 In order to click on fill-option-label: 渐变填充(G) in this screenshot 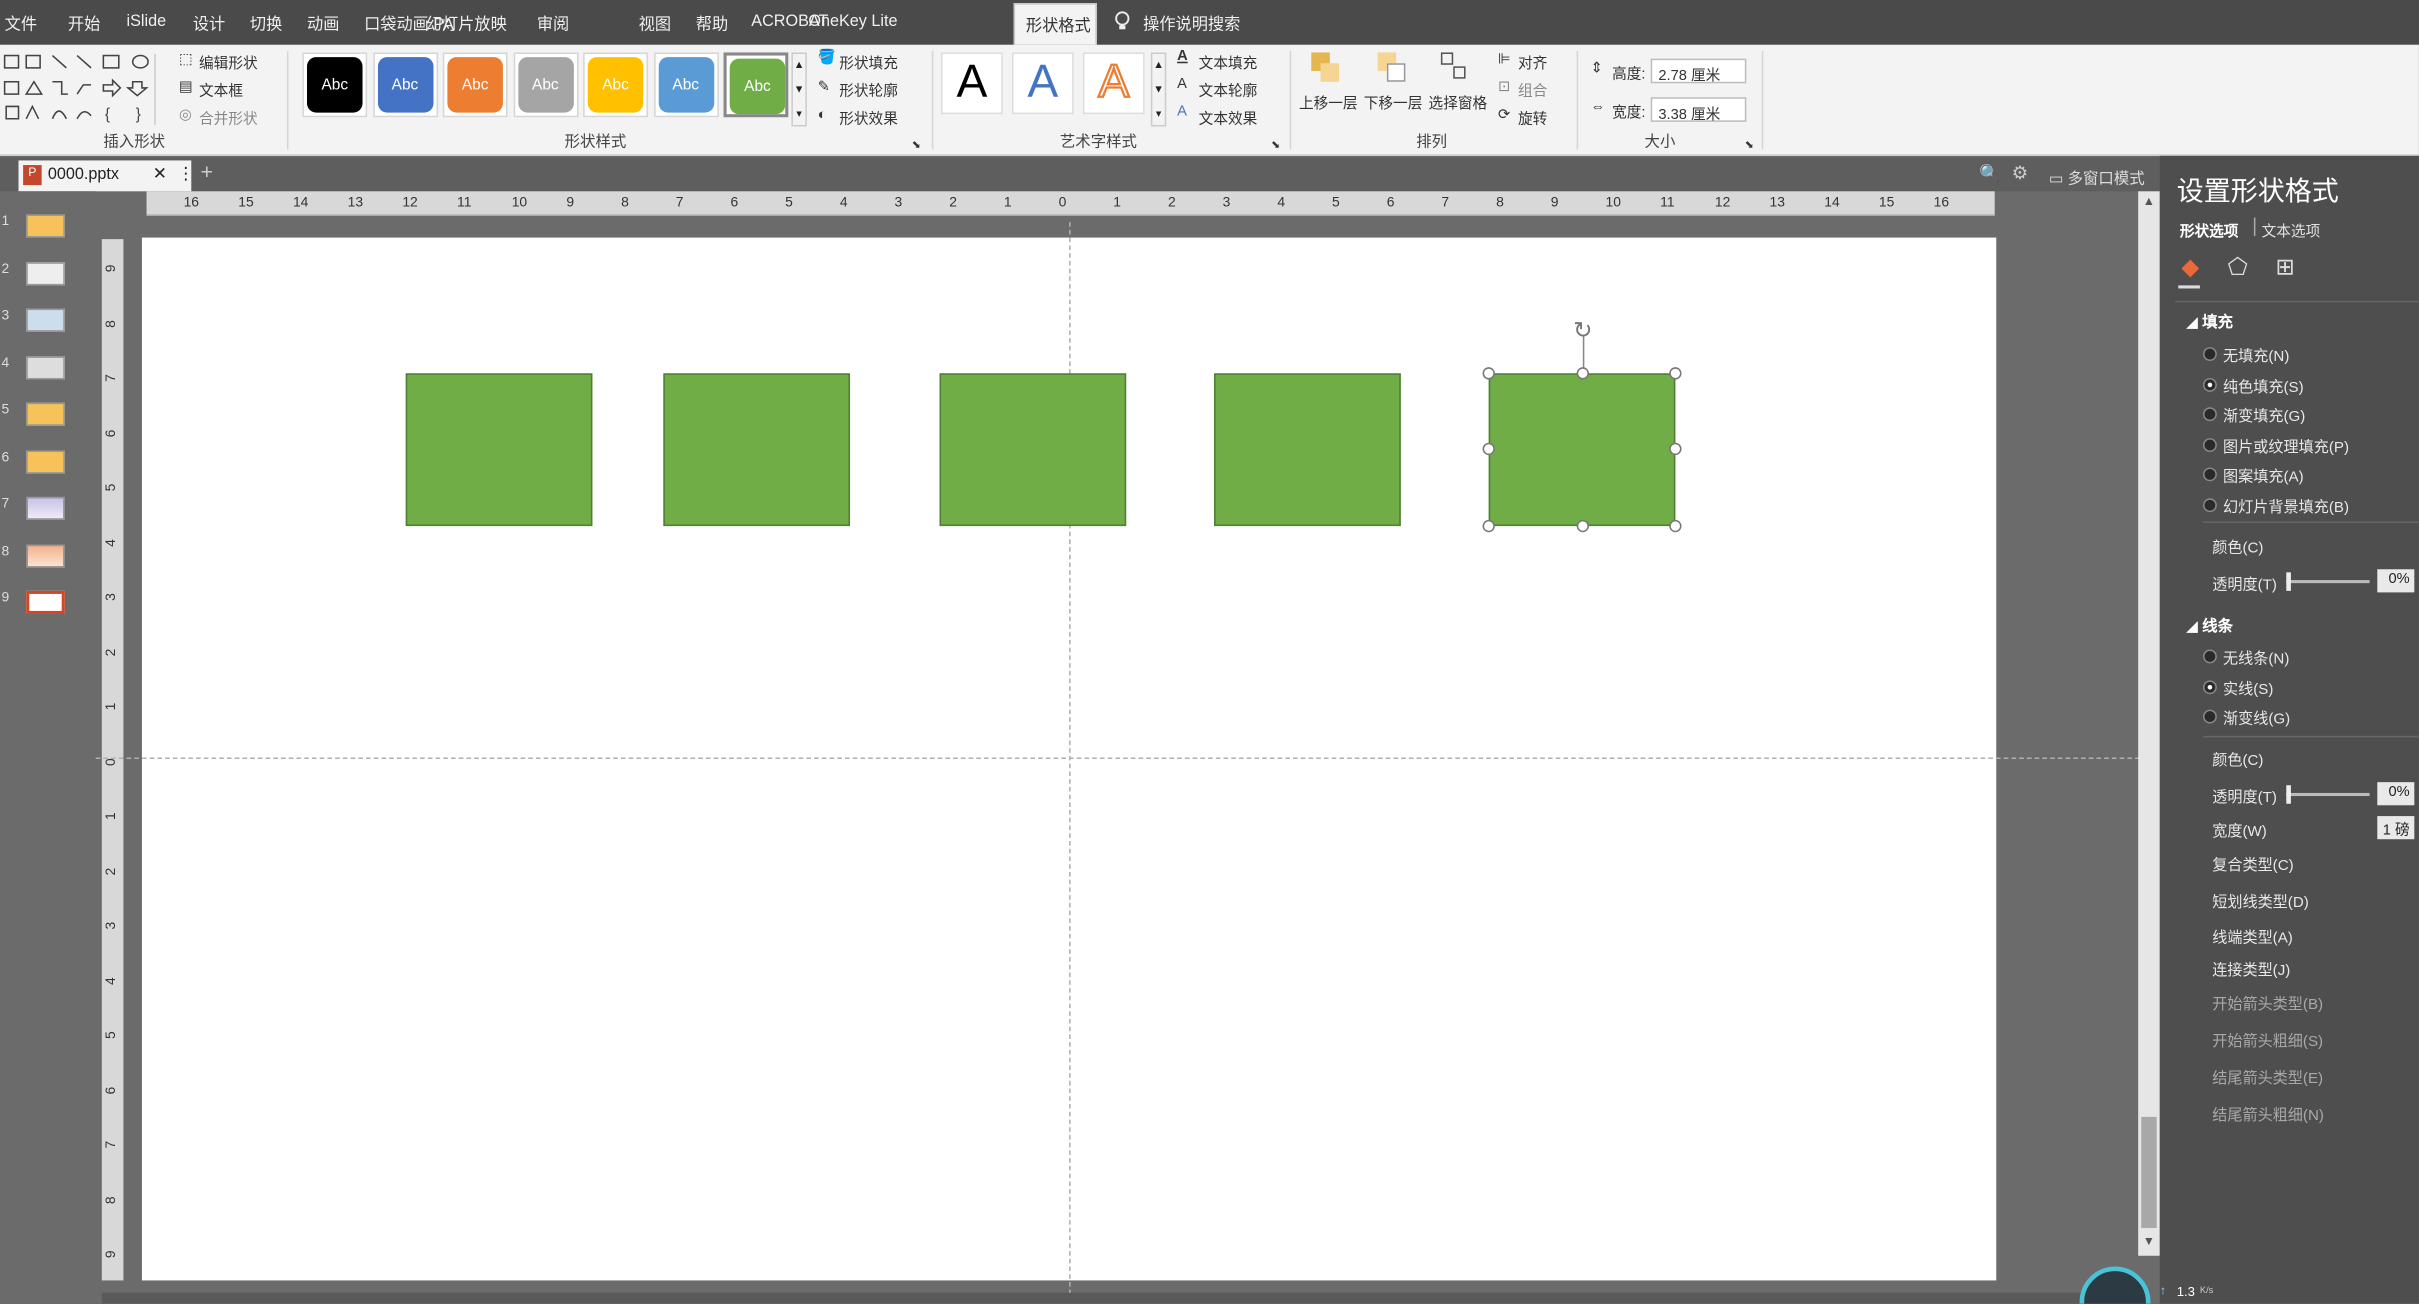, I will do `click(2264, 415)`.